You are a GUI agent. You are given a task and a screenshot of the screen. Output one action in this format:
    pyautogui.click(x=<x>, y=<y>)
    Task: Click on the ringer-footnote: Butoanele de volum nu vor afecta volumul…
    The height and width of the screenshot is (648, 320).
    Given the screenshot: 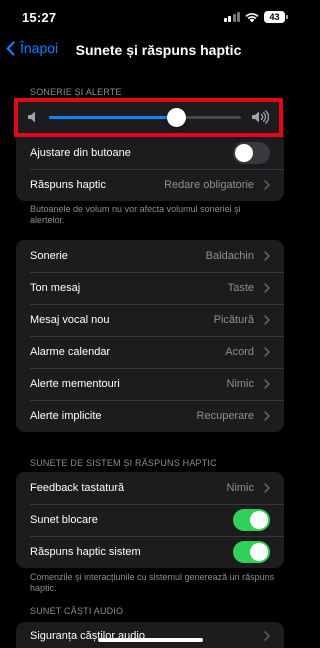 What is the action you would take?
    pyautogui.click(x=135, y=214)
    